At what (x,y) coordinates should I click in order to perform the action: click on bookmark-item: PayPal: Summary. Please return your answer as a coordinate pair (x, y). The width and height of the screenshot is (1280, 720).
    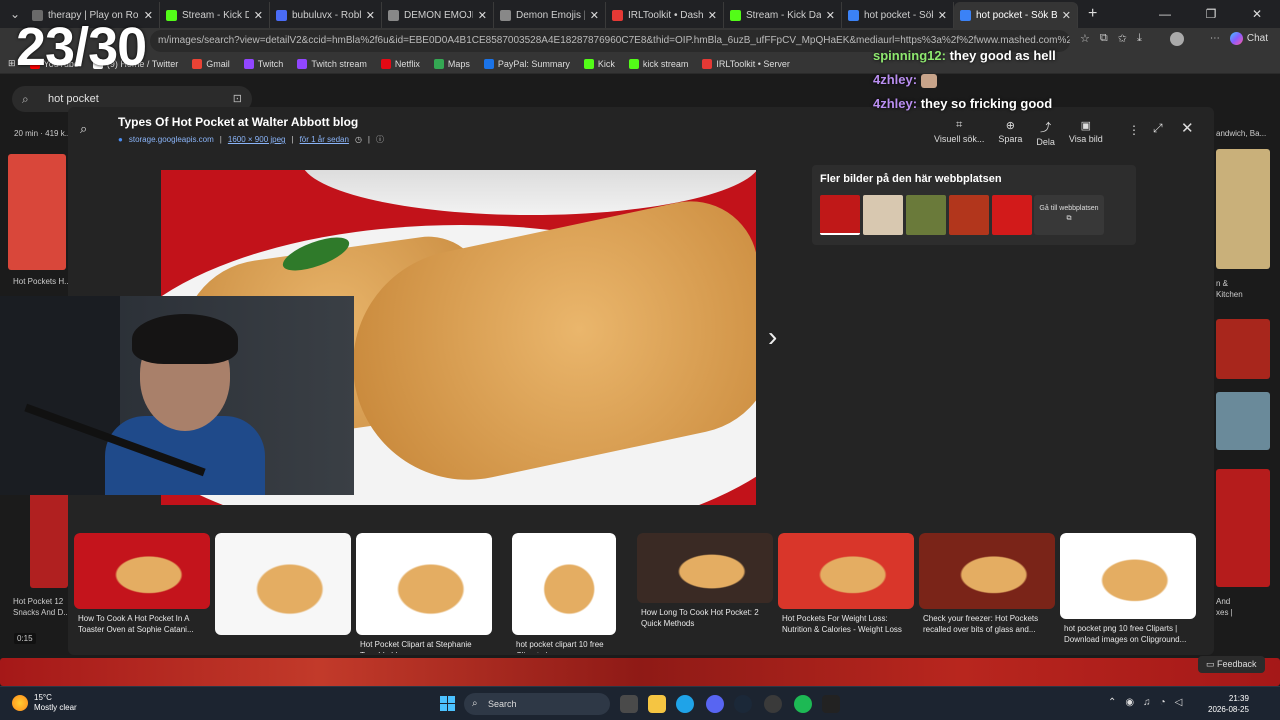
    Looking at the image, I should click on (526, 63).